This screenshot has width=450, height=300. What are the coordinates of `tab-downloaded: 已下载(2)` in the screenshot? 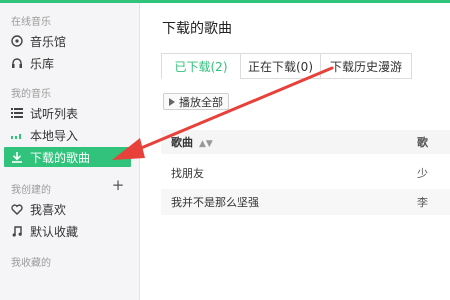 It's located at (201, 66).